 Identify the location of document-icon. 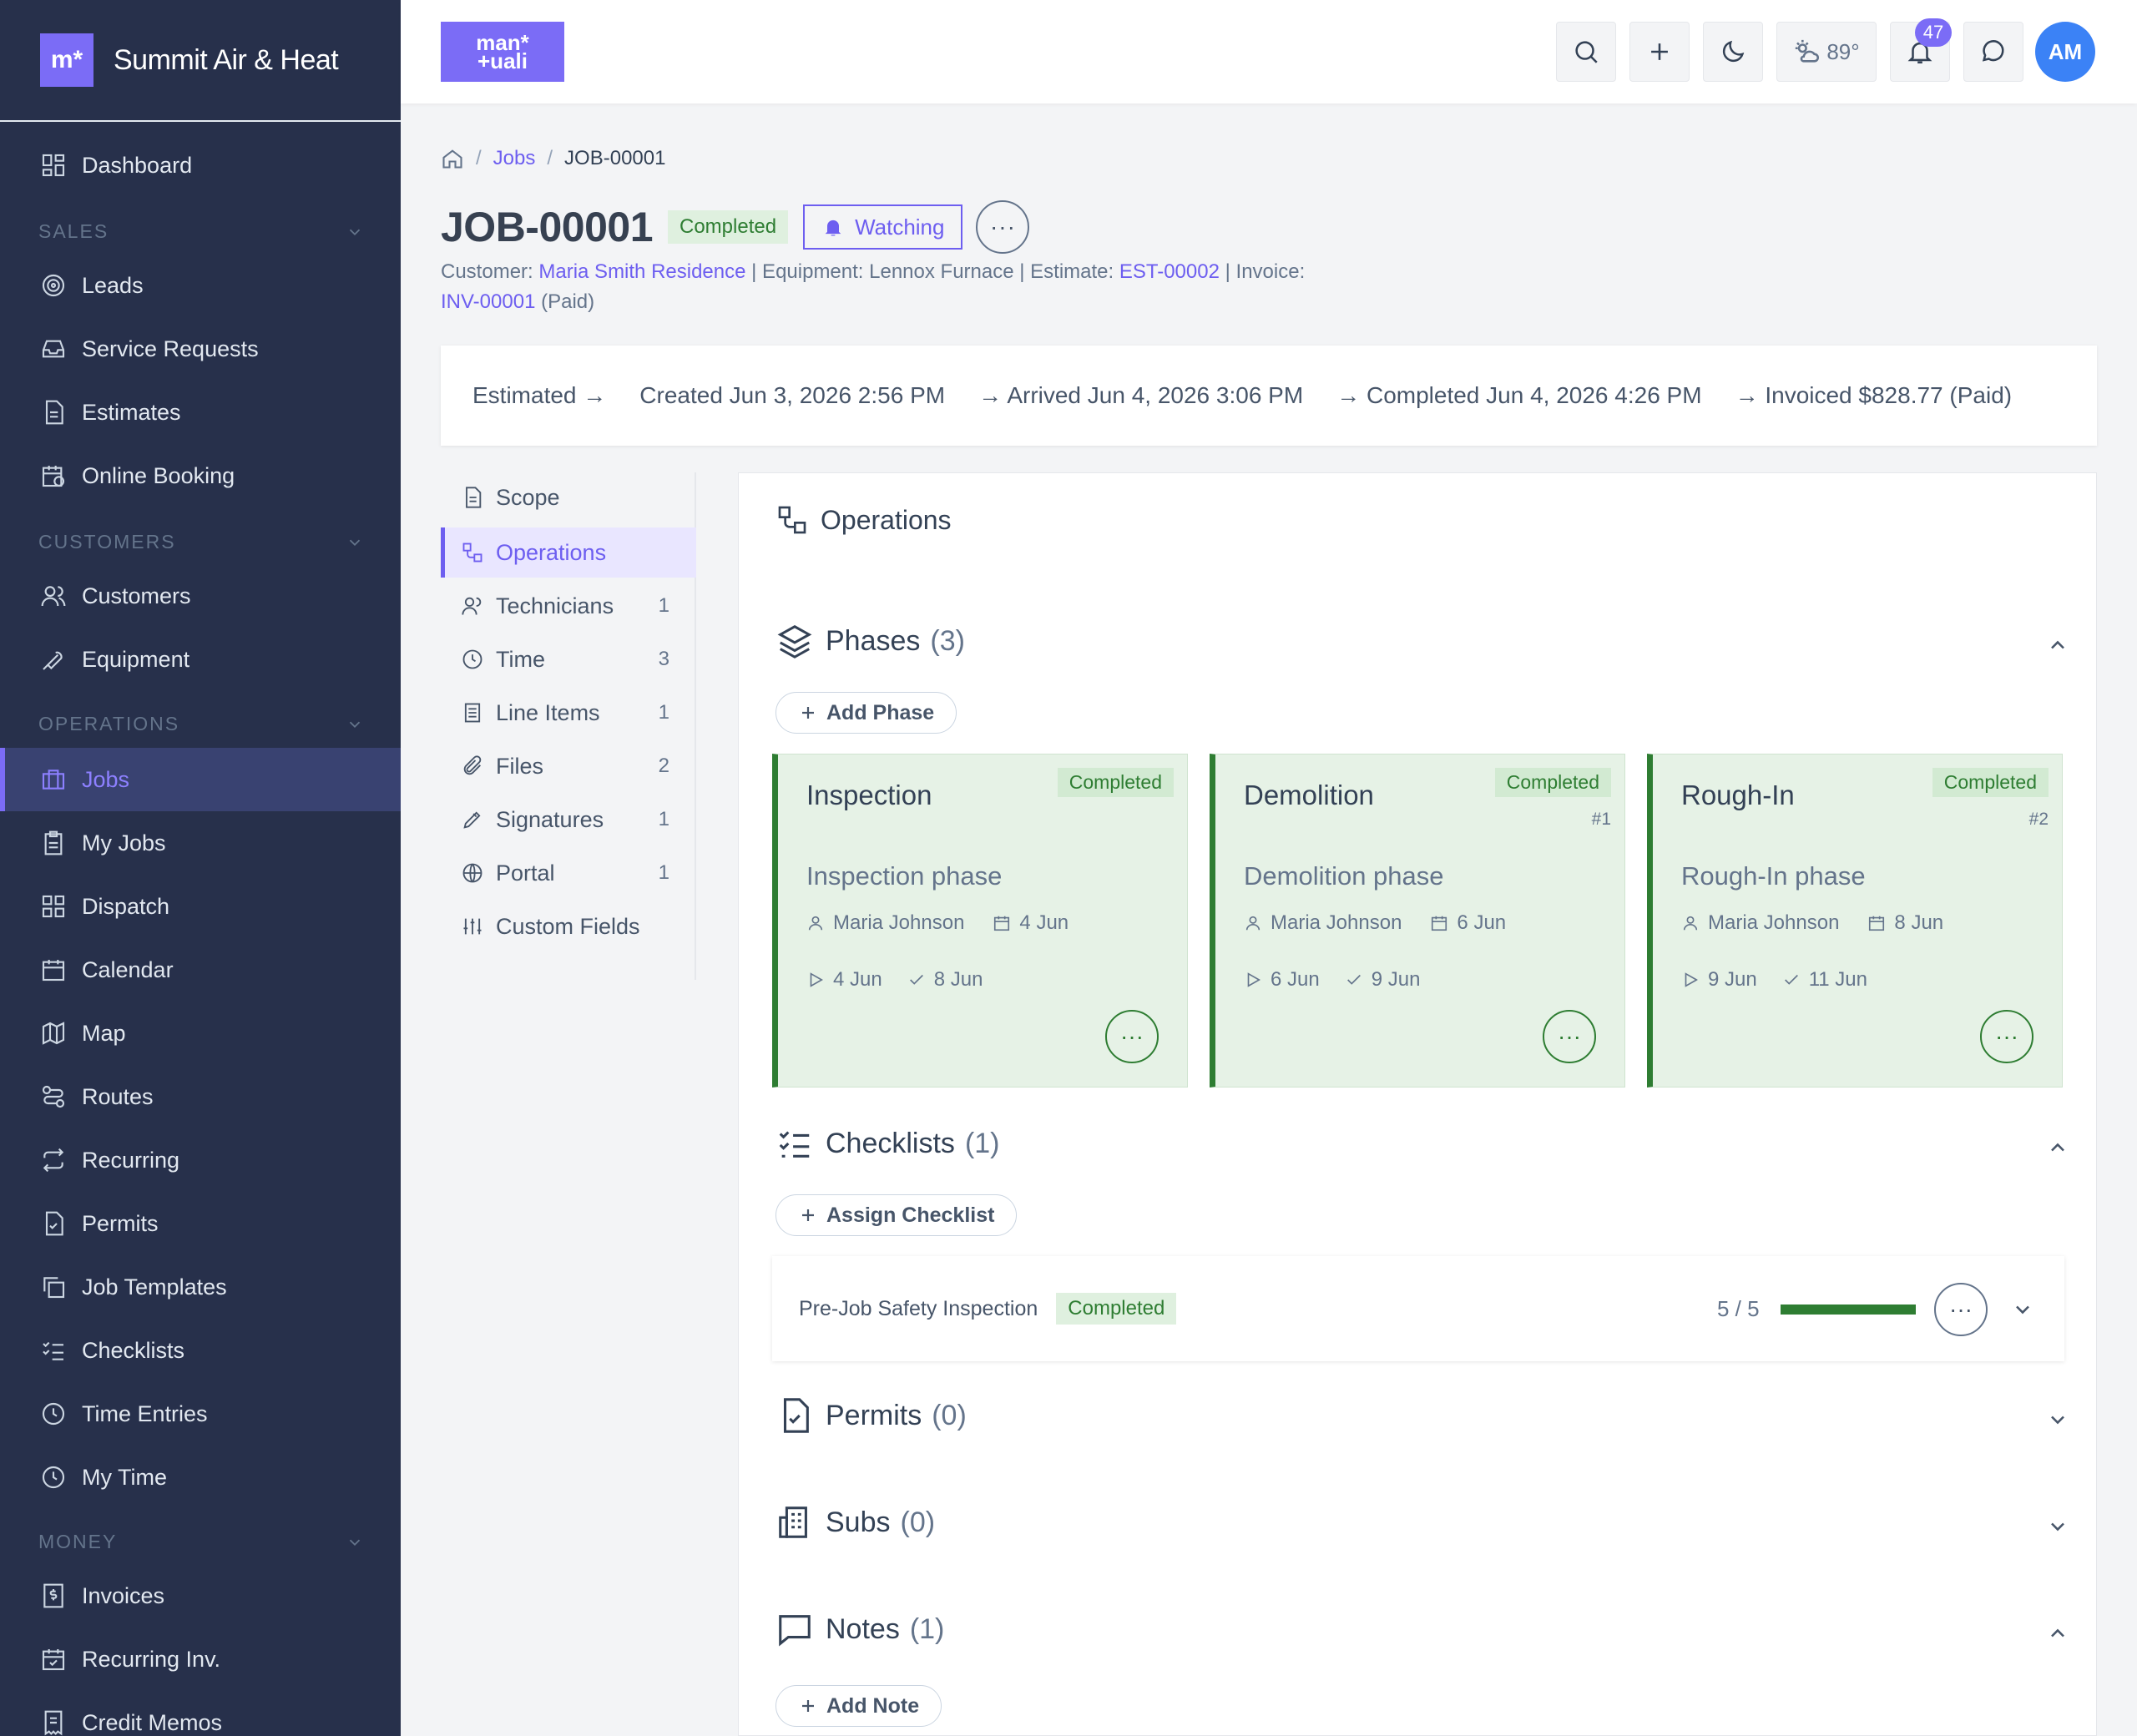
(474, 497).